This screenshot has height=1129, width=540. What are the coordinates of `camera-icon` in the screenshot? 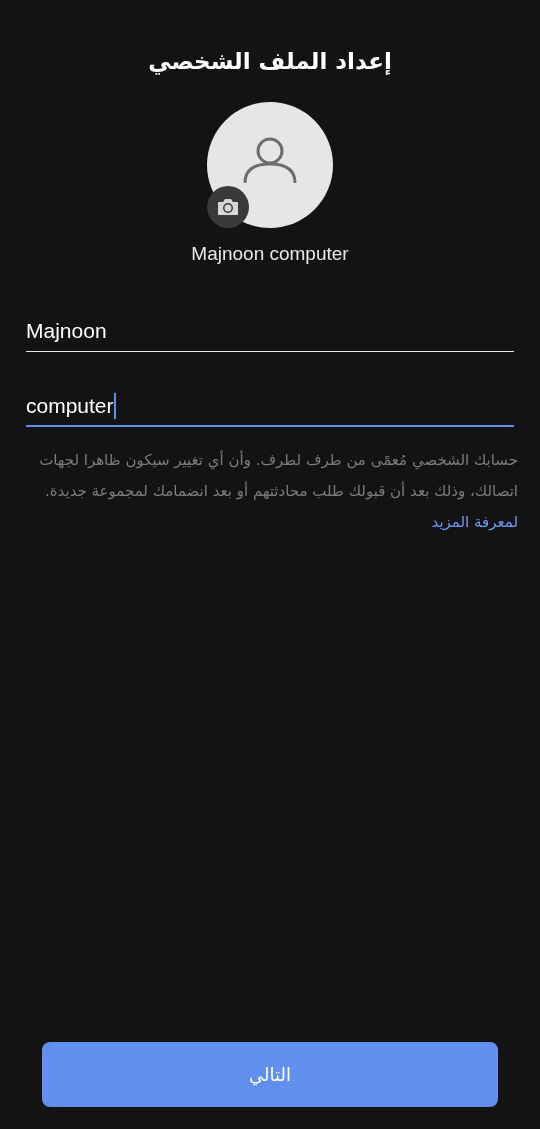 It's located at (228, 207).